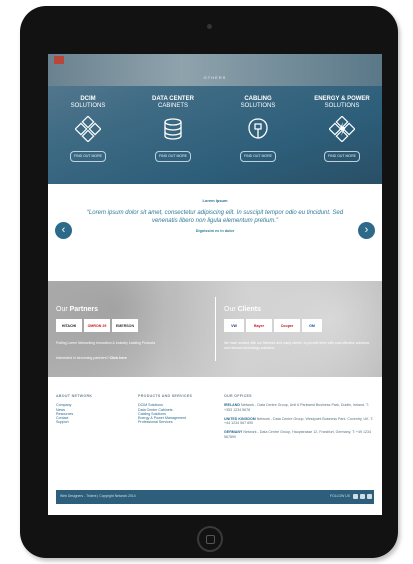 Image resolution: width=413 pixels, height=564 pixels. I want to click on next-arrow-icon: ›, so click(366, 230).